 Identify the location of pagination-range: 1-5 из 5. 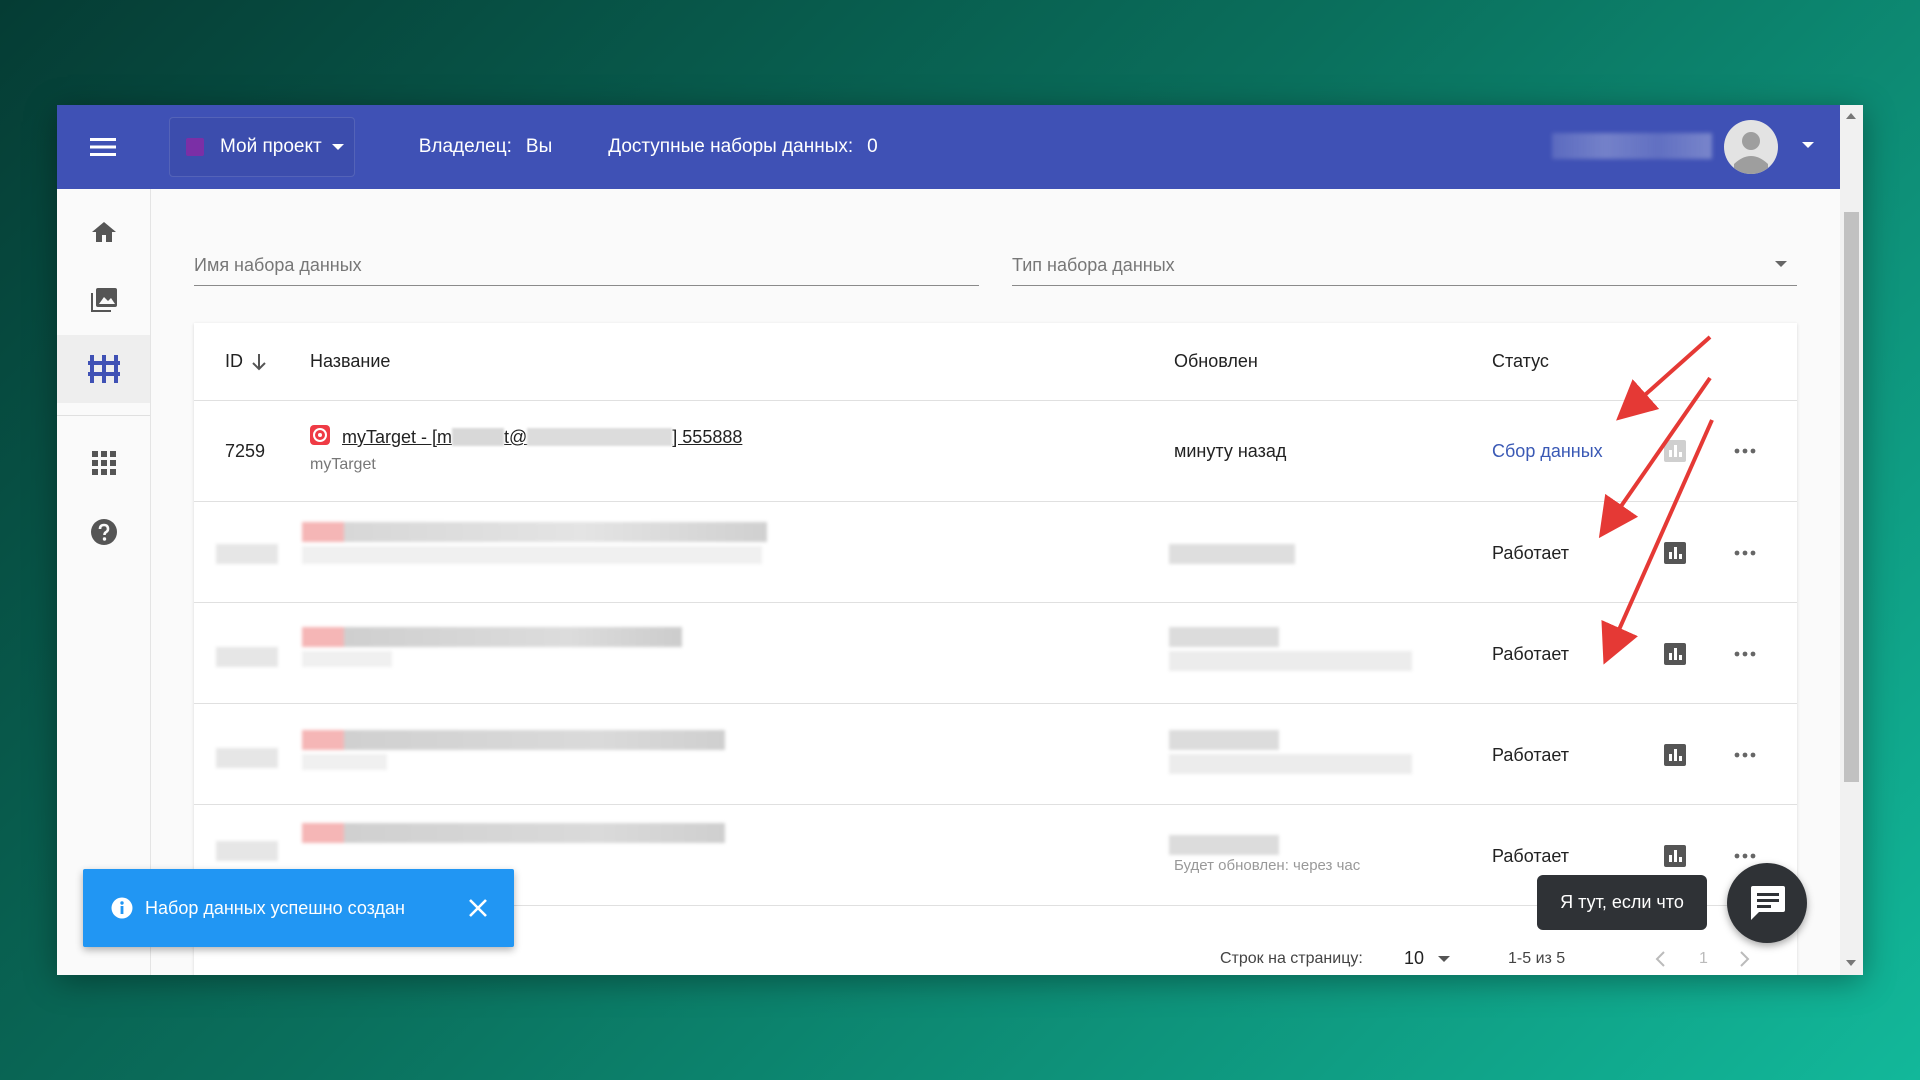
(1537, 958).